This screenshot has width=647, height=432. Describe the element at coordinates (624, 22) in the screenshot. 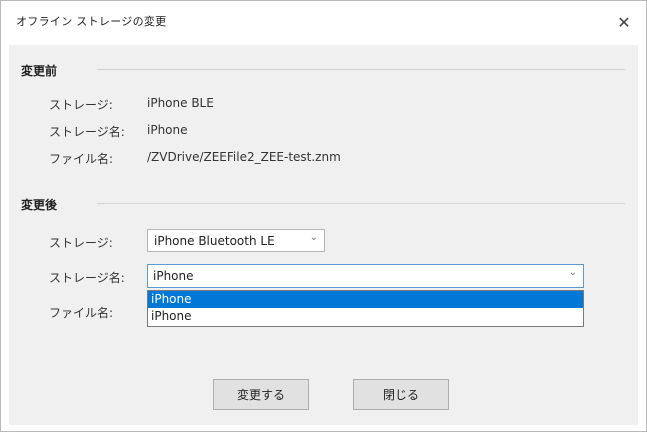

I see `close-icon: ✕` at that location.